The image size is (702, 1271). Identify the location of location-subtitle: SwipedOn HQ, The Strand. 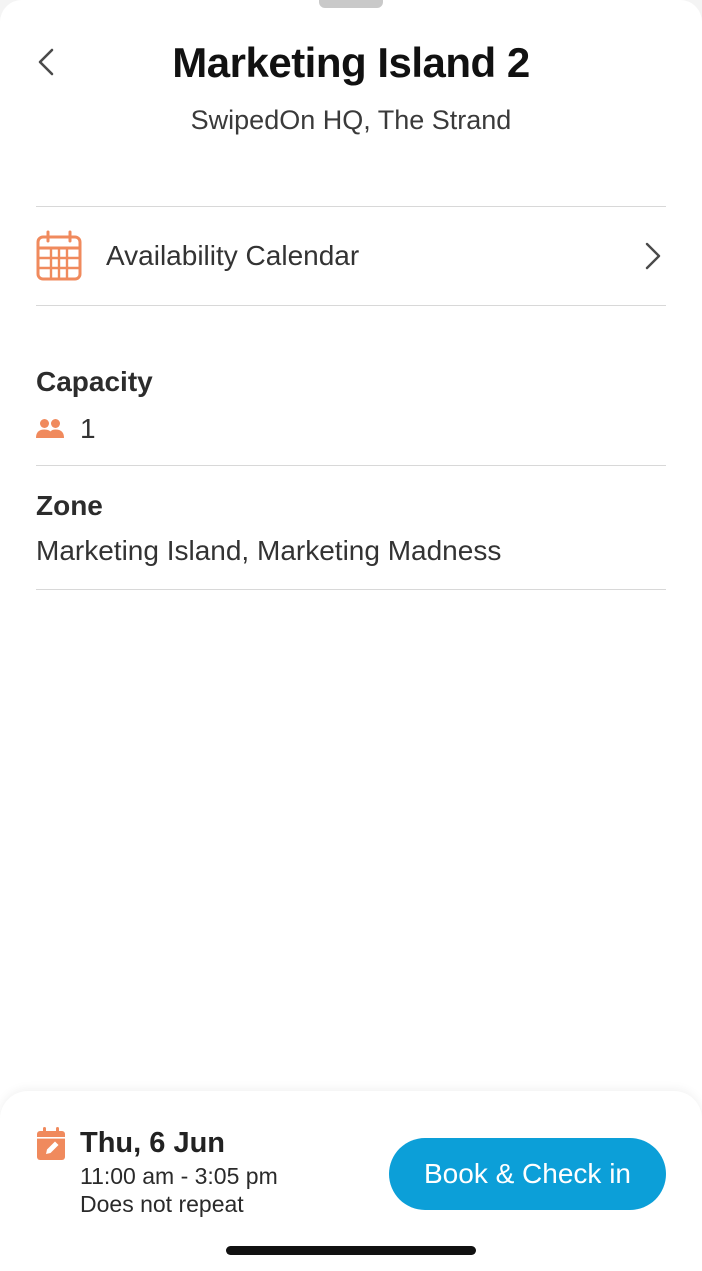
(351, 120).